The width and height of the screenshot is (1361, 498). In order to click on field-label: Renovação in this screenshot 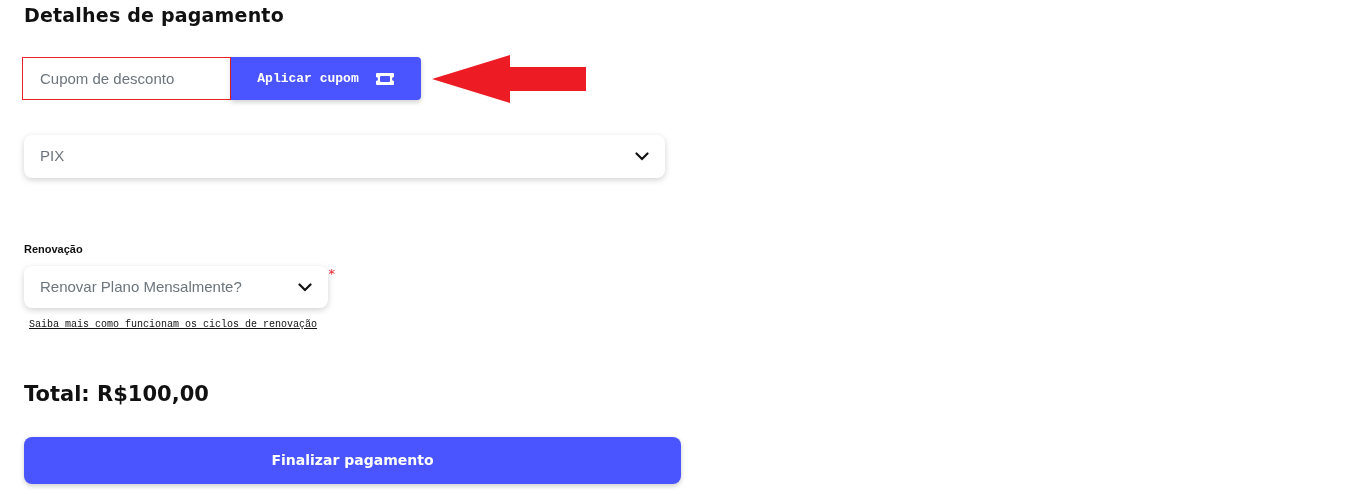, I will do `click(54, 249)`.